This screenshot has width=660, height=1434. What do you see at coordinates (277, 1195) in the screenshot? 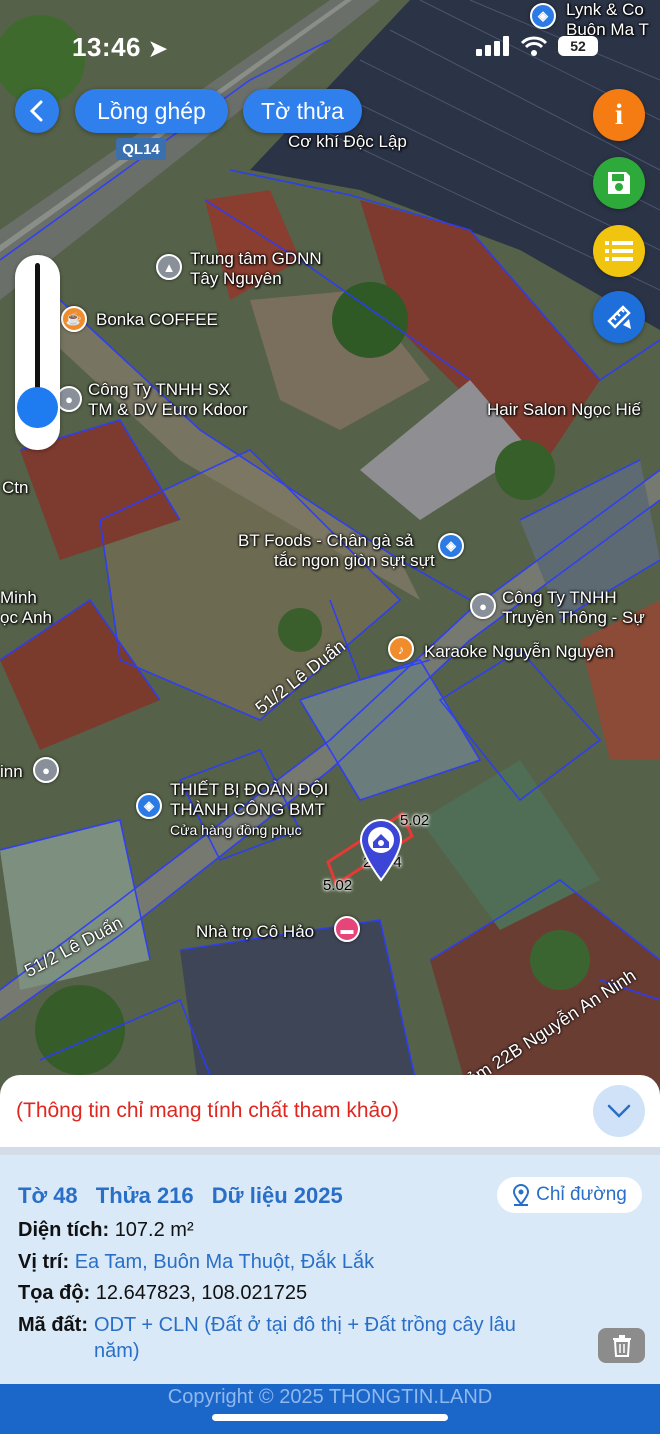
I see `data-year: Dữ liệu 2025` at bounding box center [277, 1195].